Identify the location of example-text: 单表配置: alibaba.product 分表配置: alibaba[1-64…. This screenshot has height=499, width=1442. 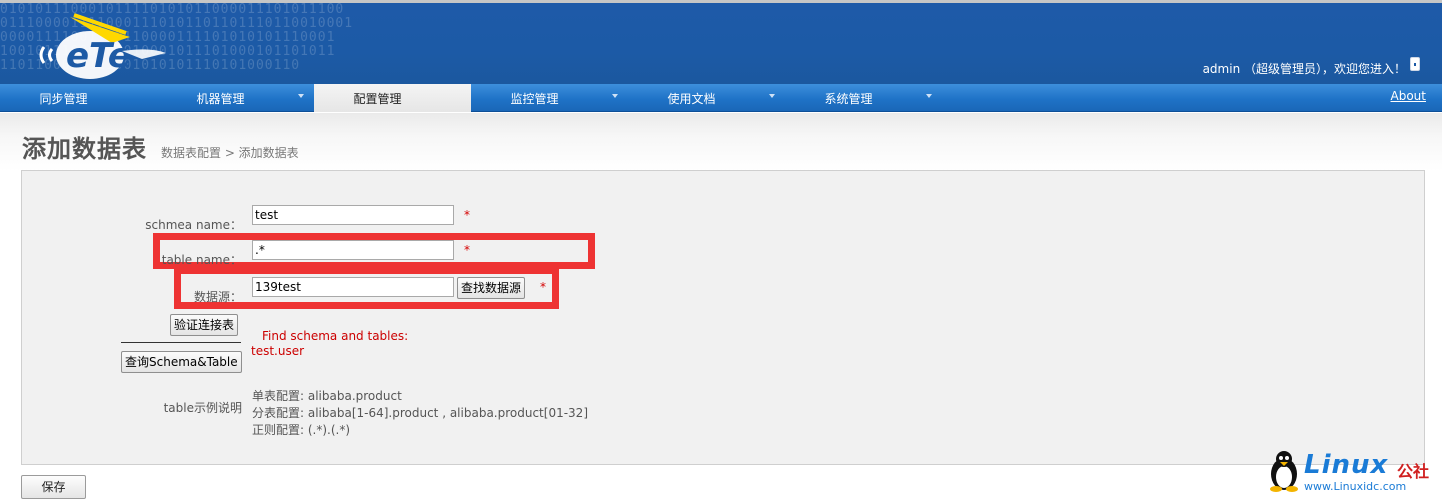
(420, 413).